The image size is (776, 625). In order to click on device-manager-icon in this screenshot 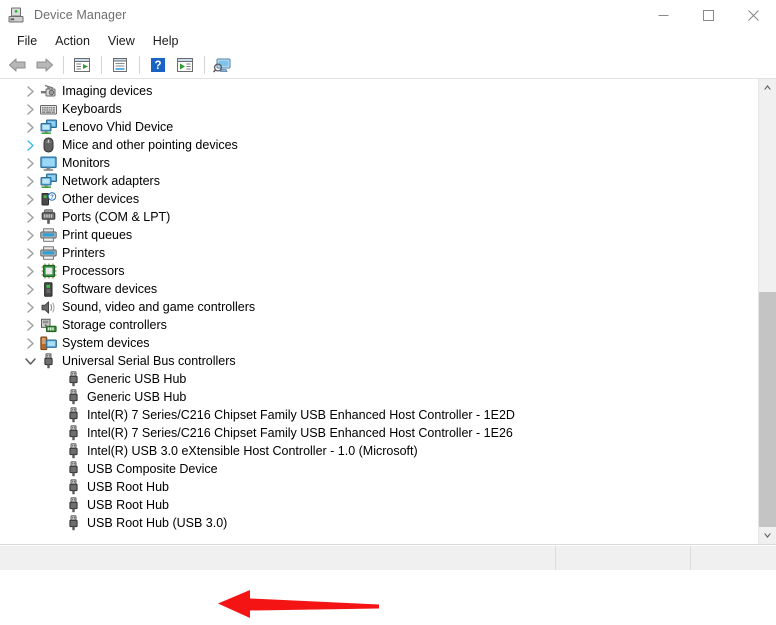, I will do `click(16, 15)`.